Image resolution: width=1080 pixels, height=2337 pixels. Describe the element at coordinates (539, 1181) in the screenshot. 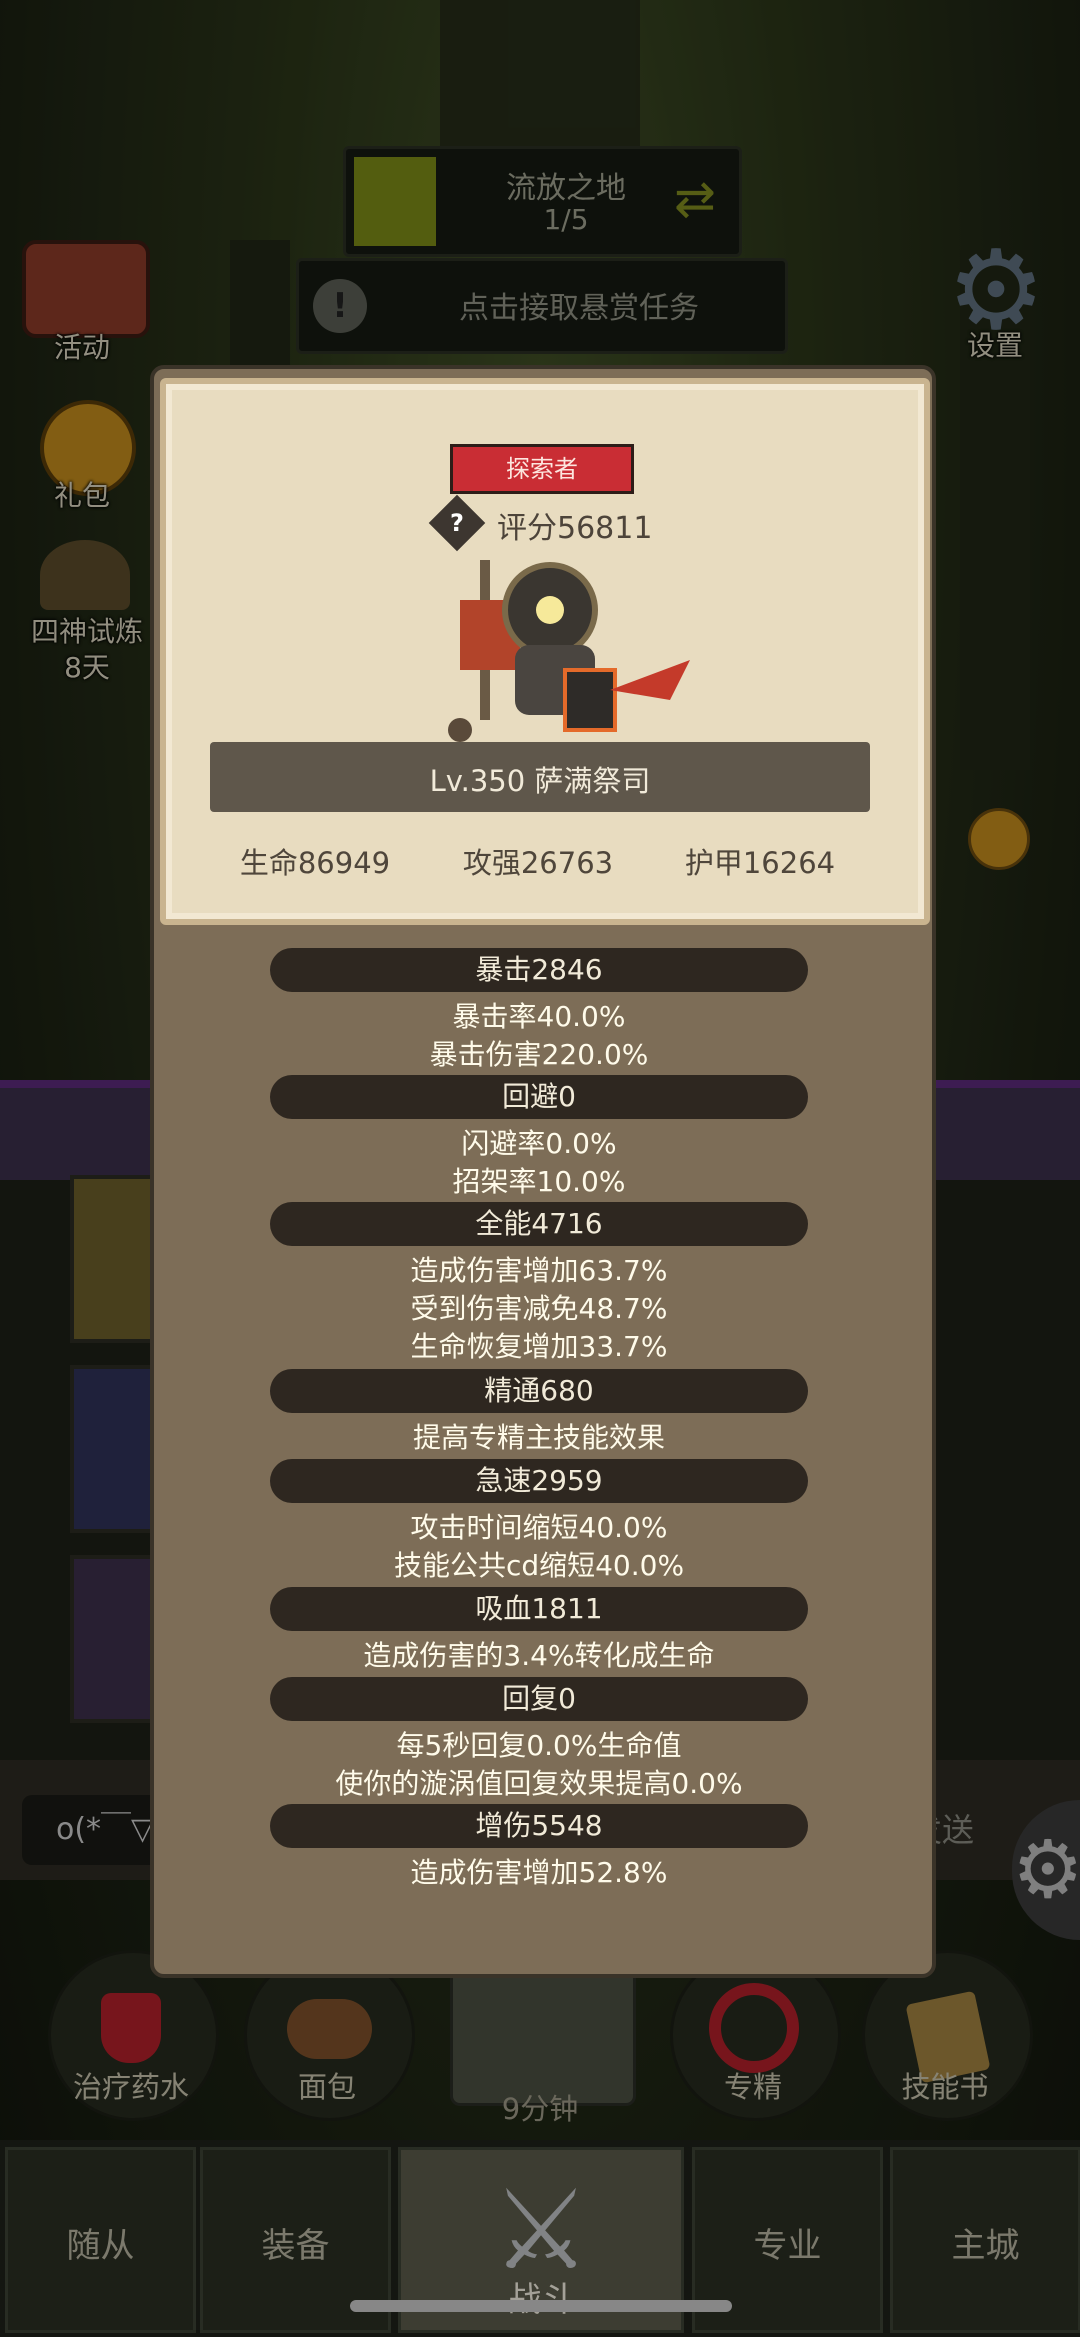

I see `stat-line: 招架率10.0%` at that location.